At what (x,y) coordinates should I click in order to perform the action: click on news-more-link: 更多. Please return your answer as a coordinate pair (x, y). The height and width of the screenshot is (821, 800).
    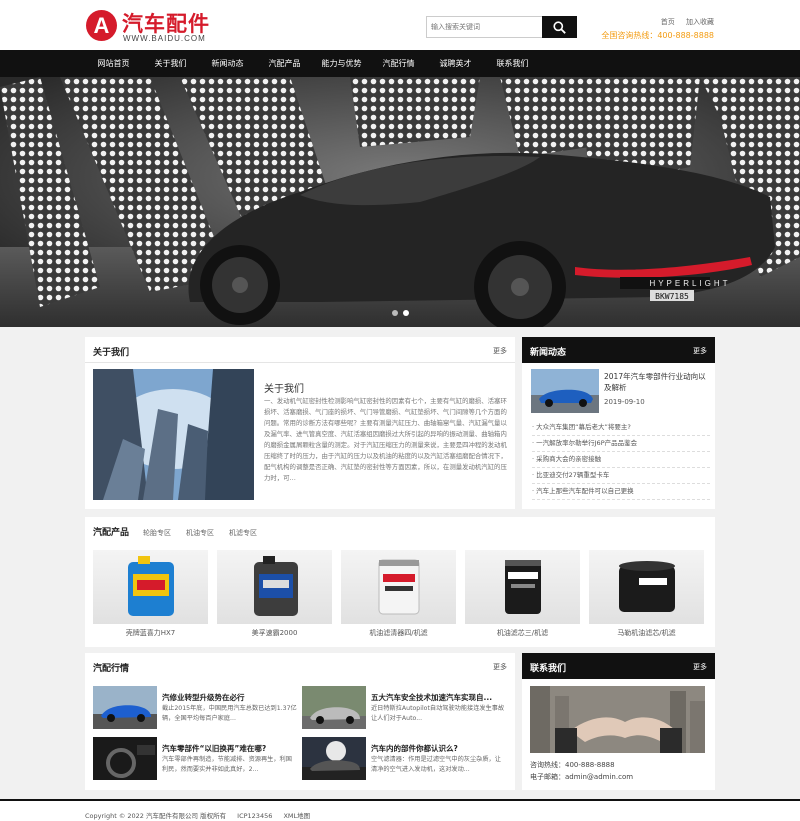
    Looking at the image, I should click on (700, 351).